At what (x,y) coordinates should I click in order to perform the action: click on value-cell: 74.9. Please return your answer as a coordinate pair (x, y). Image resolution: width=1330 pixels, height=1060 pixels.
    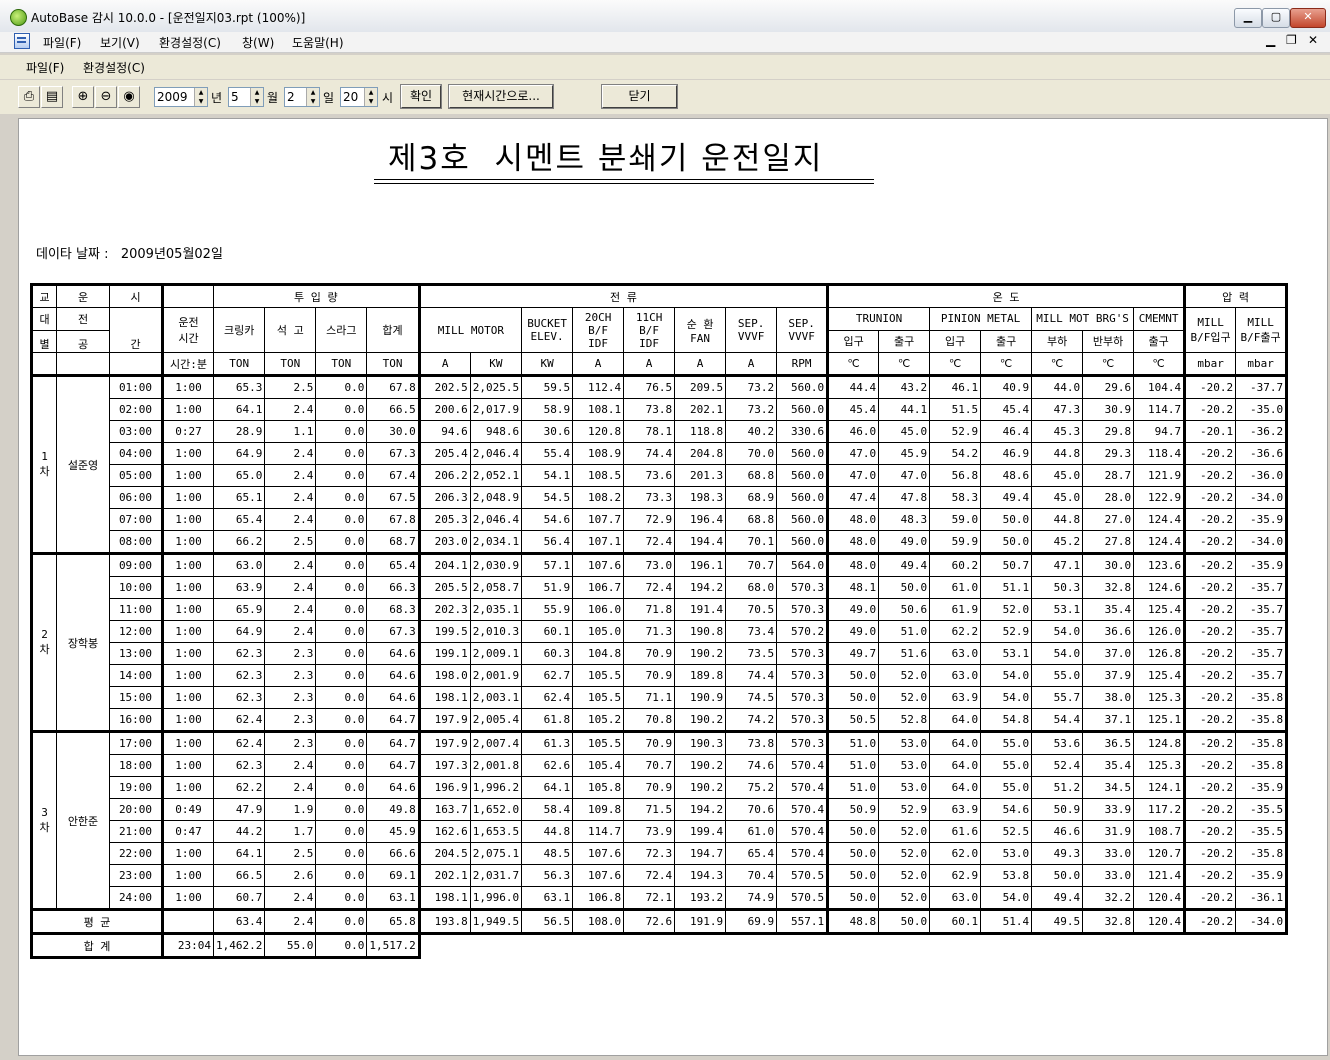
    Looking at the image, I should click on (751, 898).